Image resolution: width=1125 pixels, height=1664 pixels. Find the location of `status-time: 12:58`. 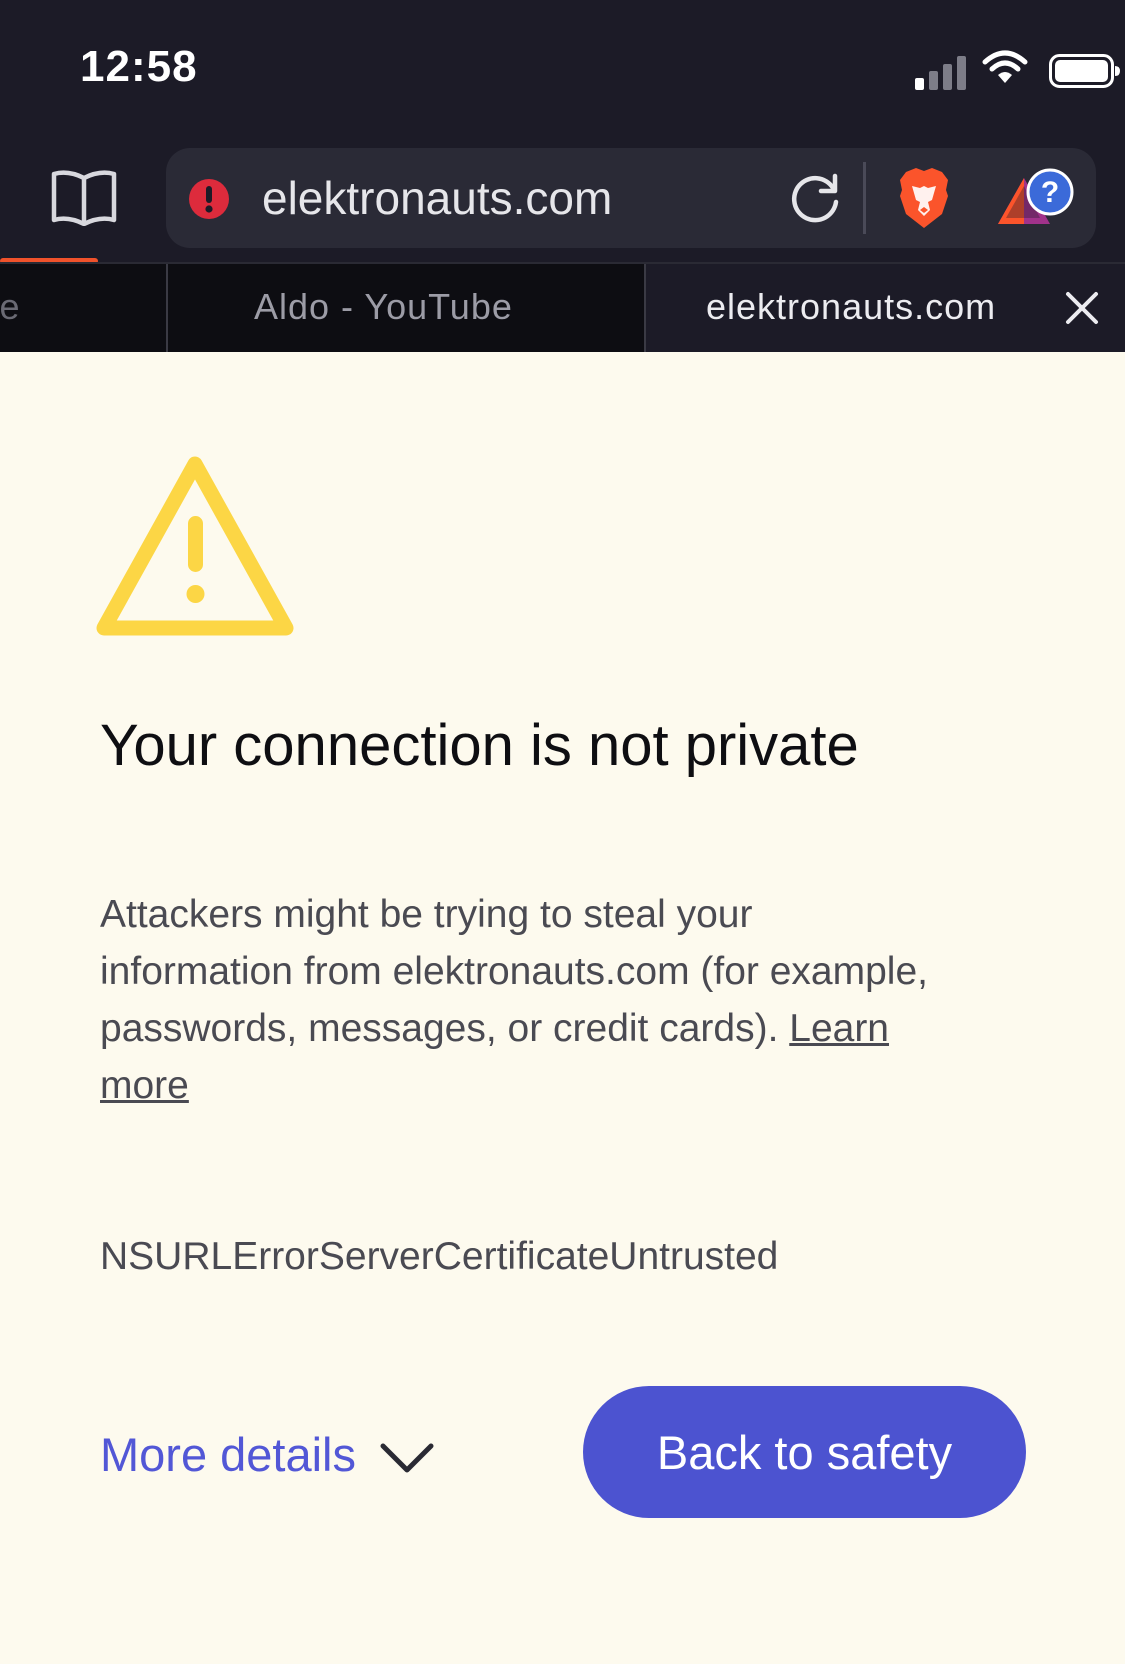

status-time: 12:58 is located at coordinates (139, 66).